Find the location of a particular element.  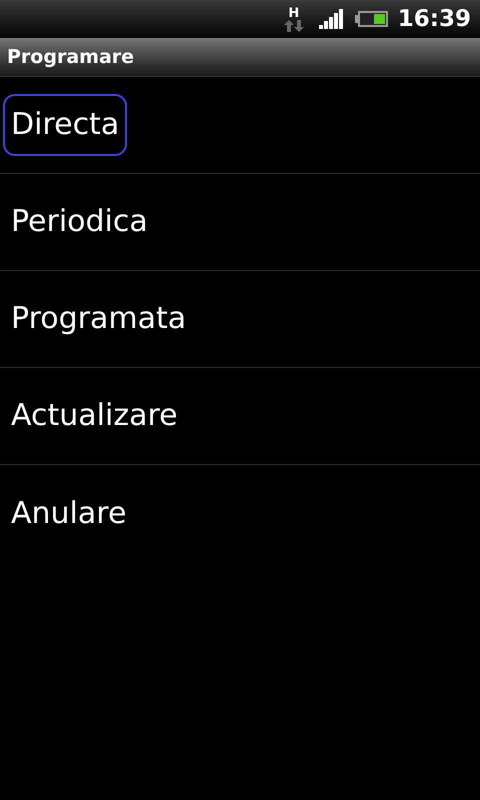

menu-item: Directa is located at coordinates (65, 125).